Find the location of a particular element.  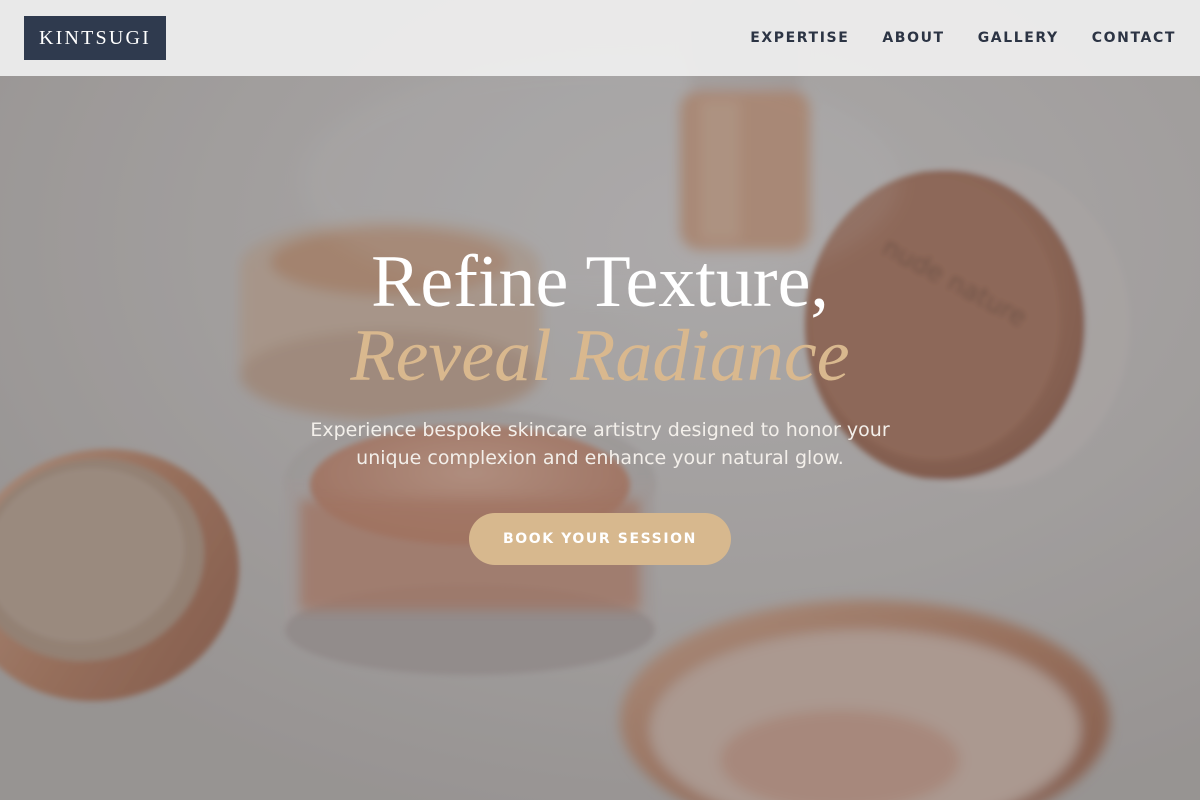

hero-headline-line1: Refine Texture, is located at coordinates (600, 282).